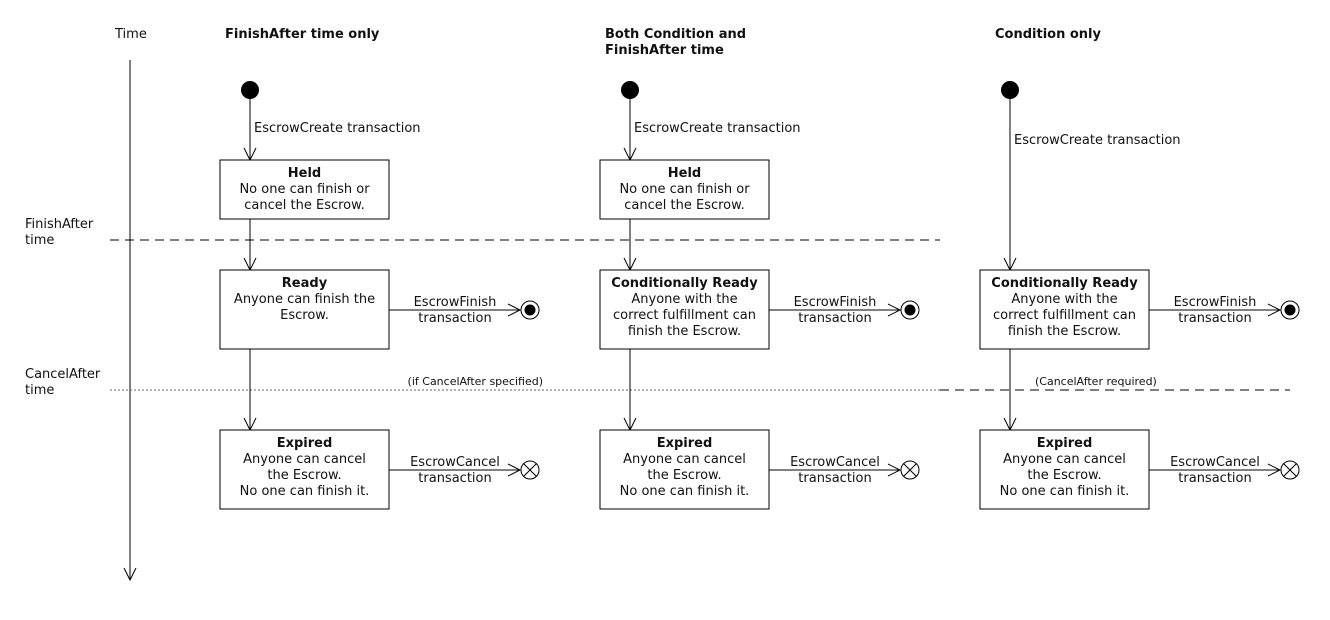 This screenshot has height=620, width=1330. What do you see at coordinates (130, 34) in the screenshot?
I see `time-axis-label: Time` at bounding box center [130, 34].